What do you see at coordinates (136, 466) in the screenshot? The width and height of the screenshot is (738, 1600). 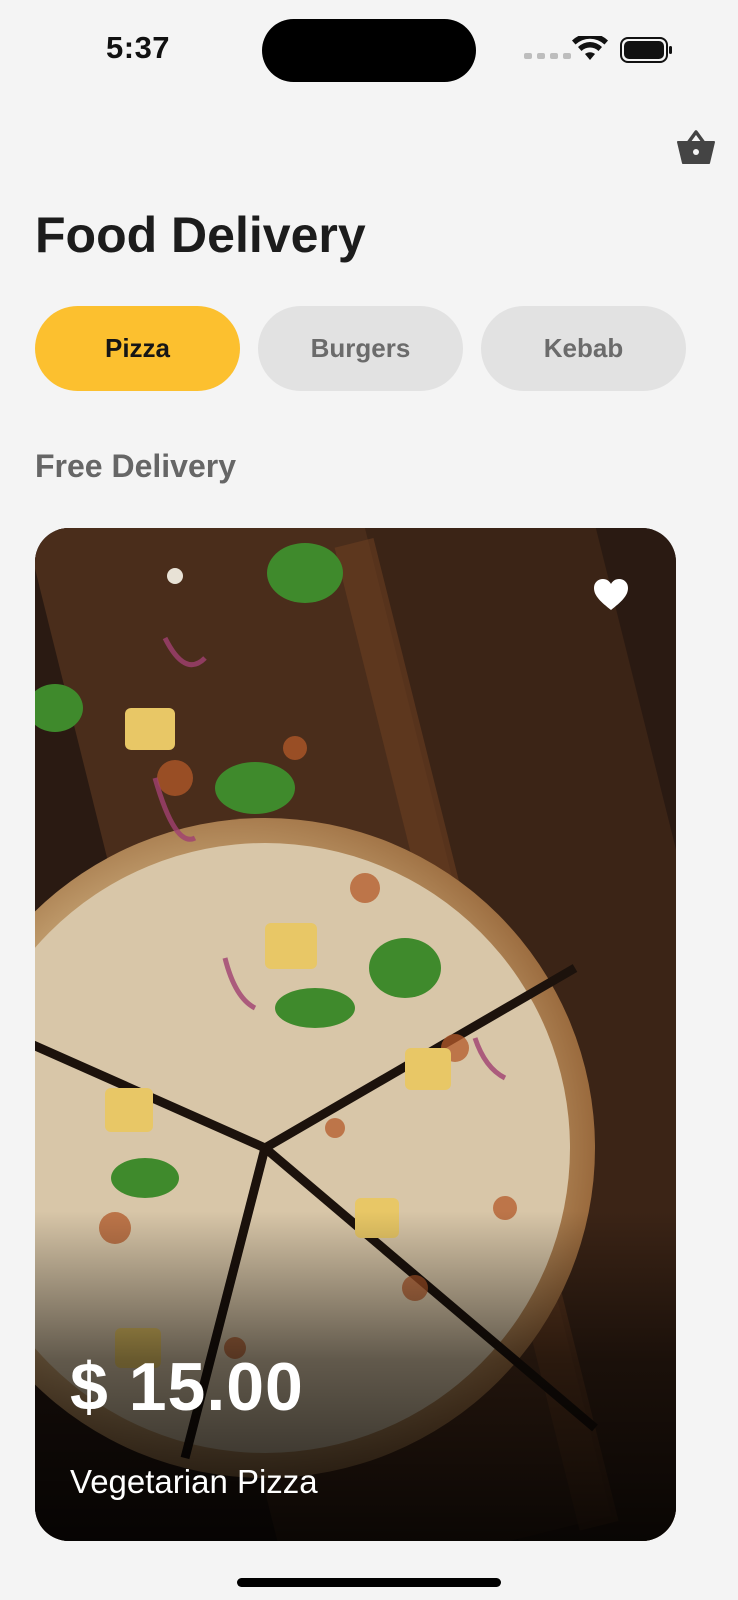 I see `section-title: Free Delivery` at bounding box center [136, 466].